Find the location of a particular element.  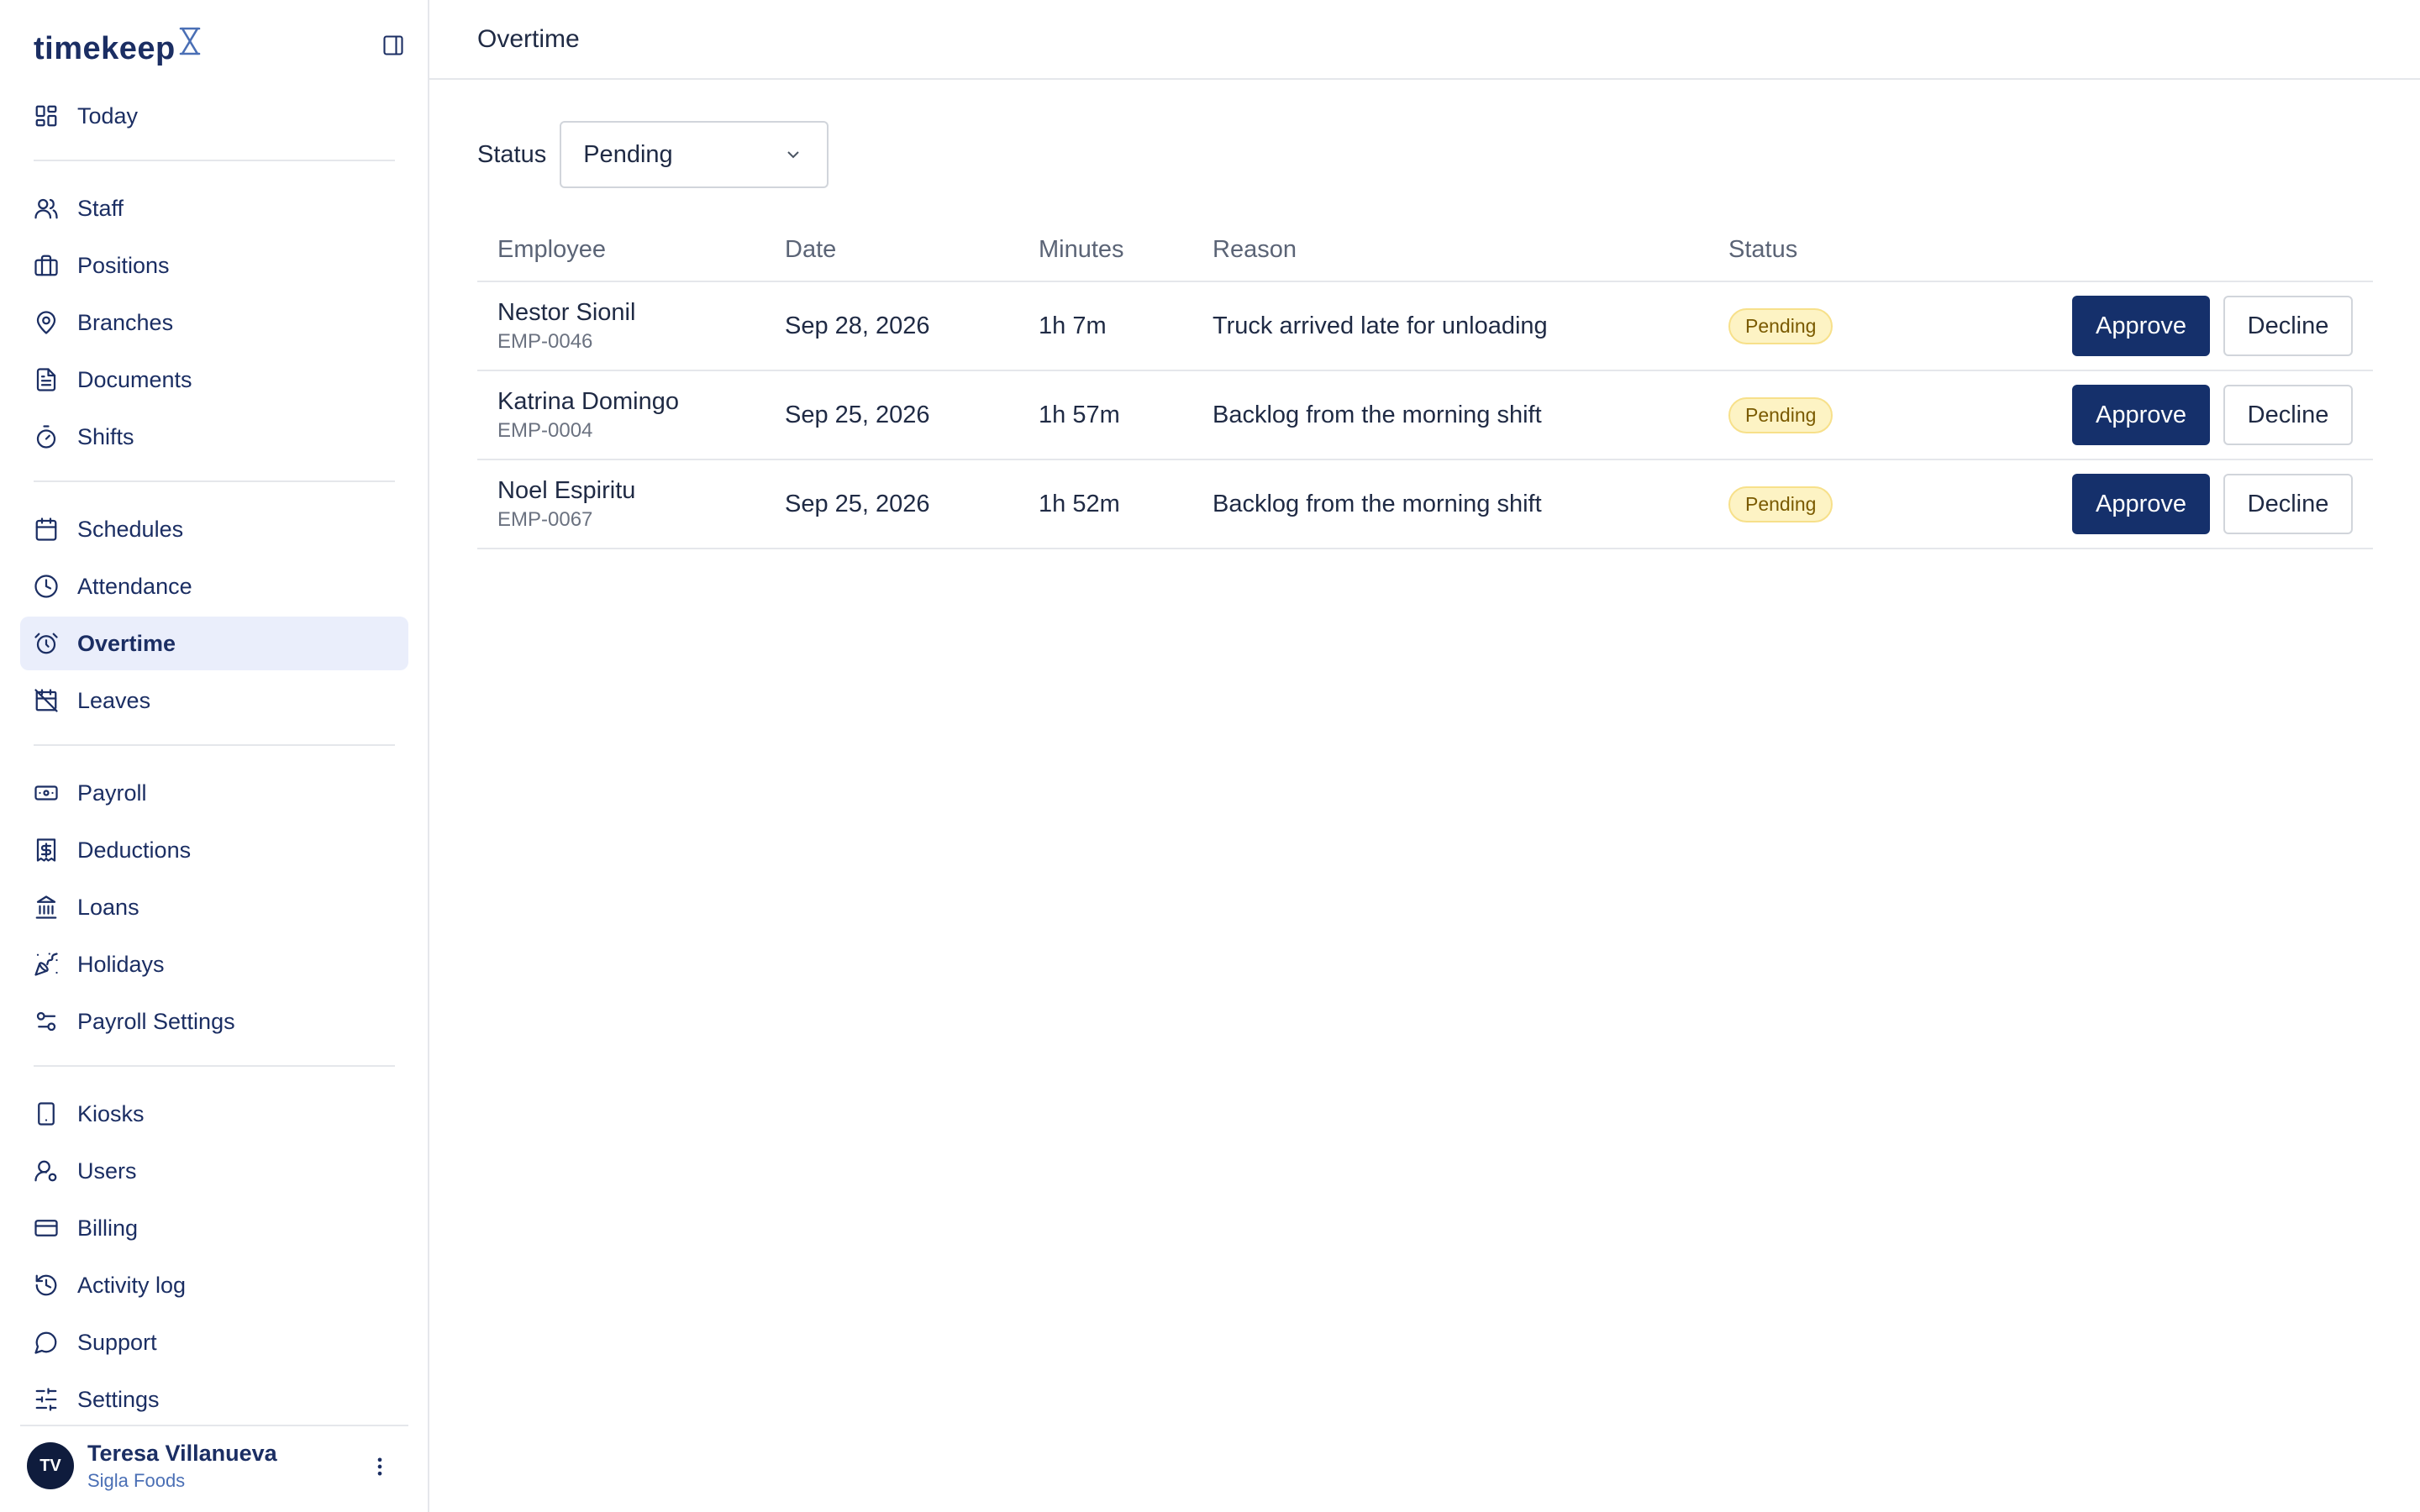

chat-bubble-icon is located at coordinates (46, 1342).